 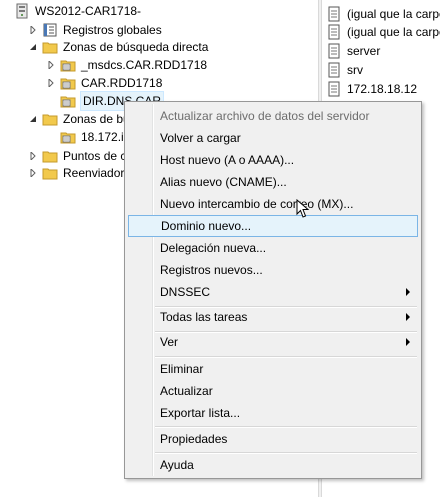 I want to click on mouse-cursor-icon, so click(x=303, y=208).